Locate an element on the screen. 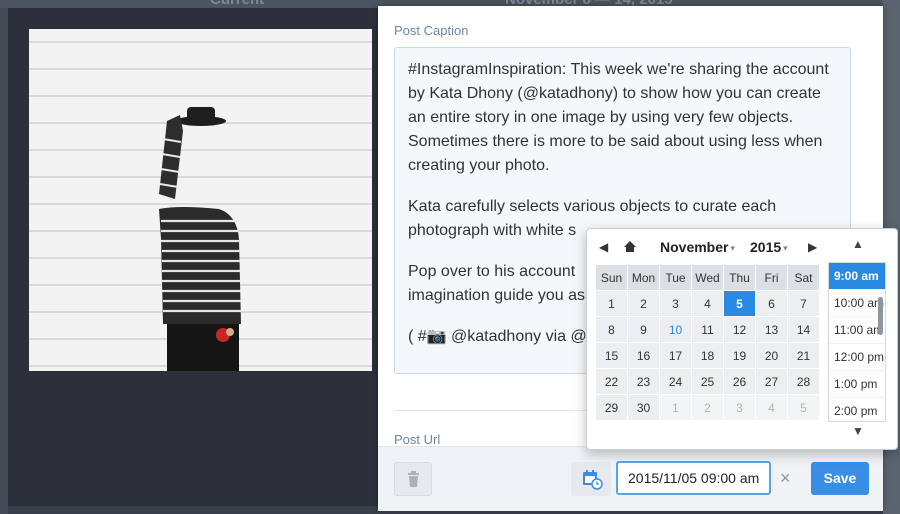  calendar-day: 29 is located at coordinates (611, 407).